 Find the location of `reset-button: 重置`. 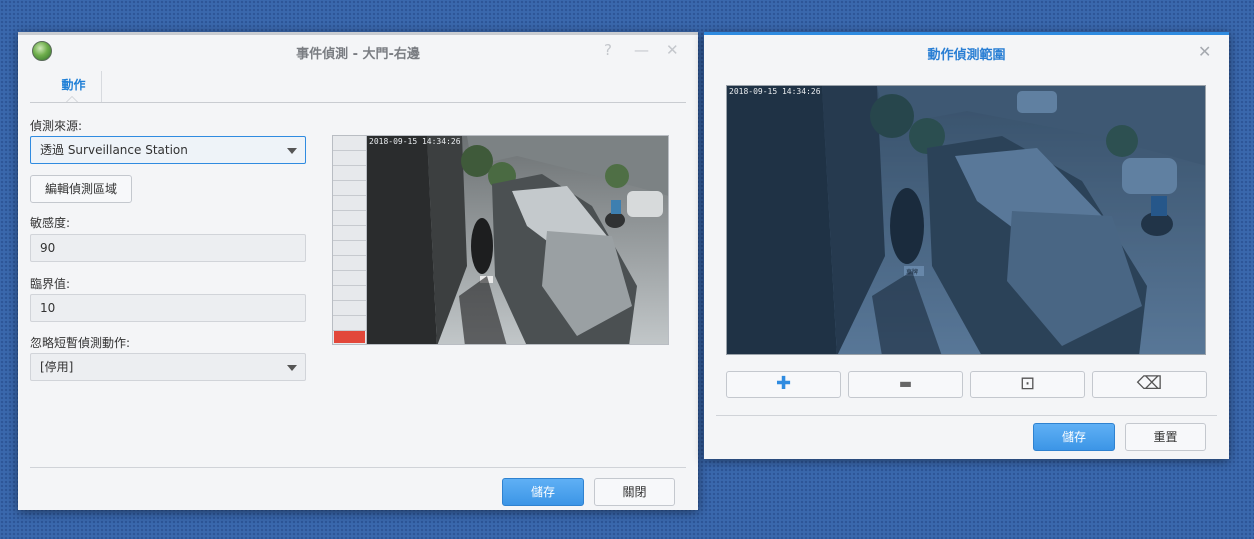

reset-button: 重置 is located at coordinates (1165, 437).